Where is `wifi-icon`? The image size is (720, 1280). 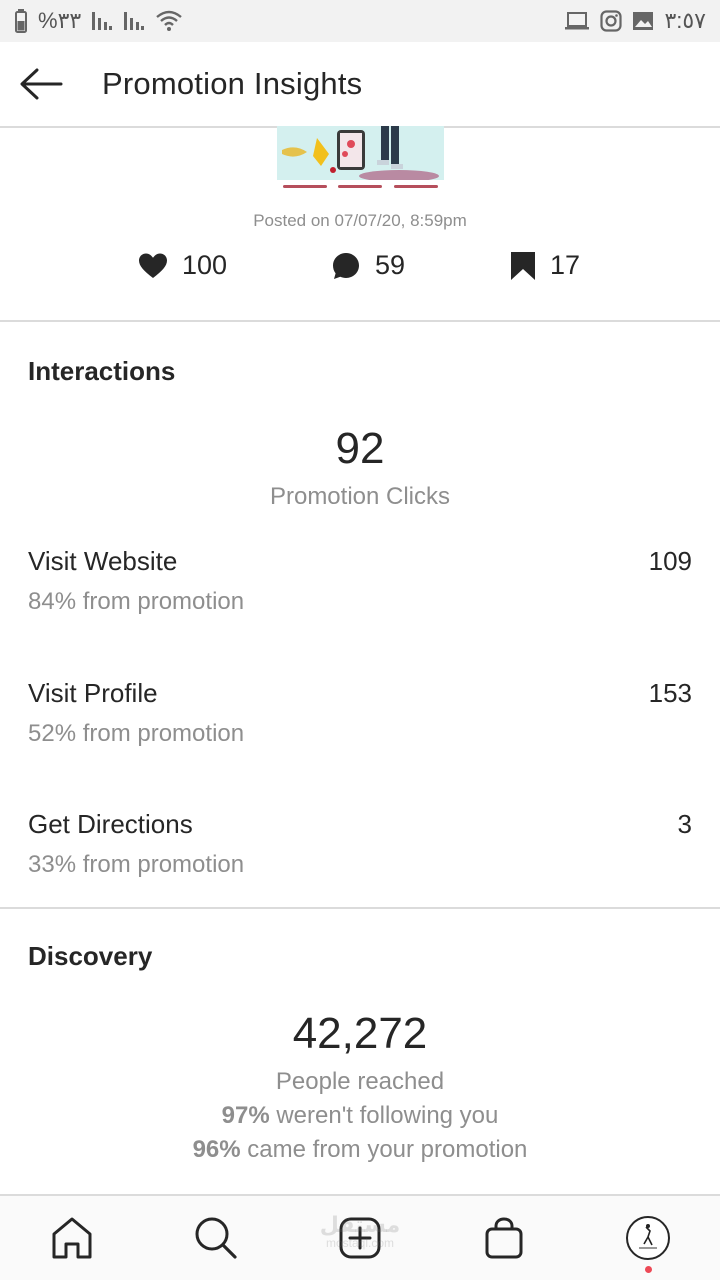
wifi-icon is located at coordinates (169, 20).